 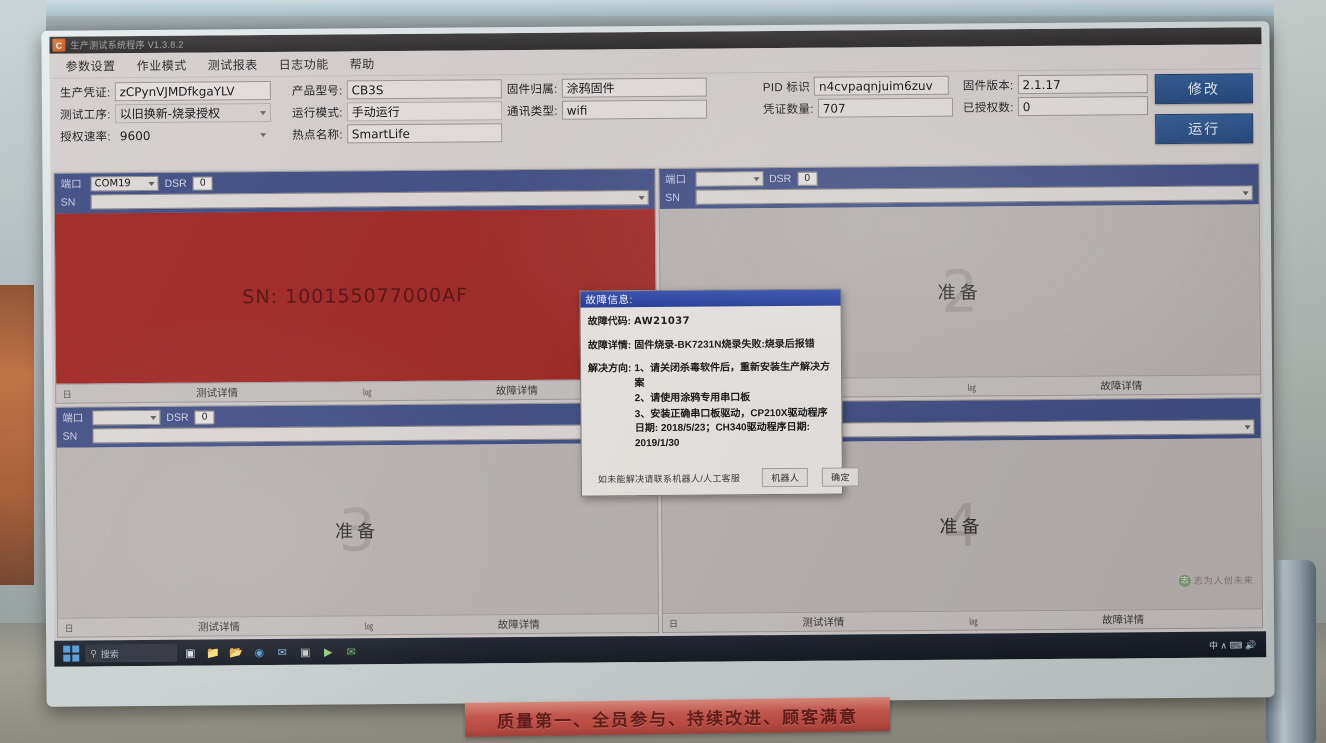 I want to click on taskbar-search-box: ⚲ 搜索, so click(x=131, y=653).